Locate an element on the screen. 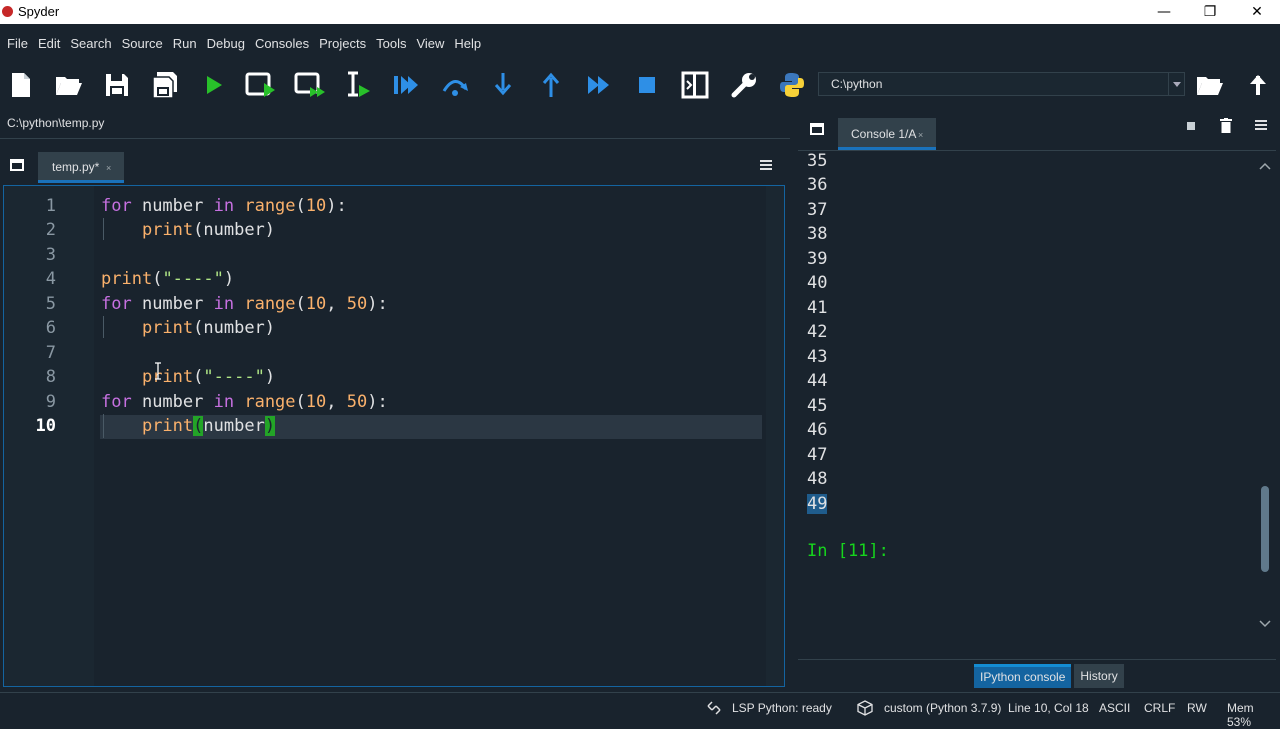  file-encoding: ASCII is located at coordinates (1115, 708).